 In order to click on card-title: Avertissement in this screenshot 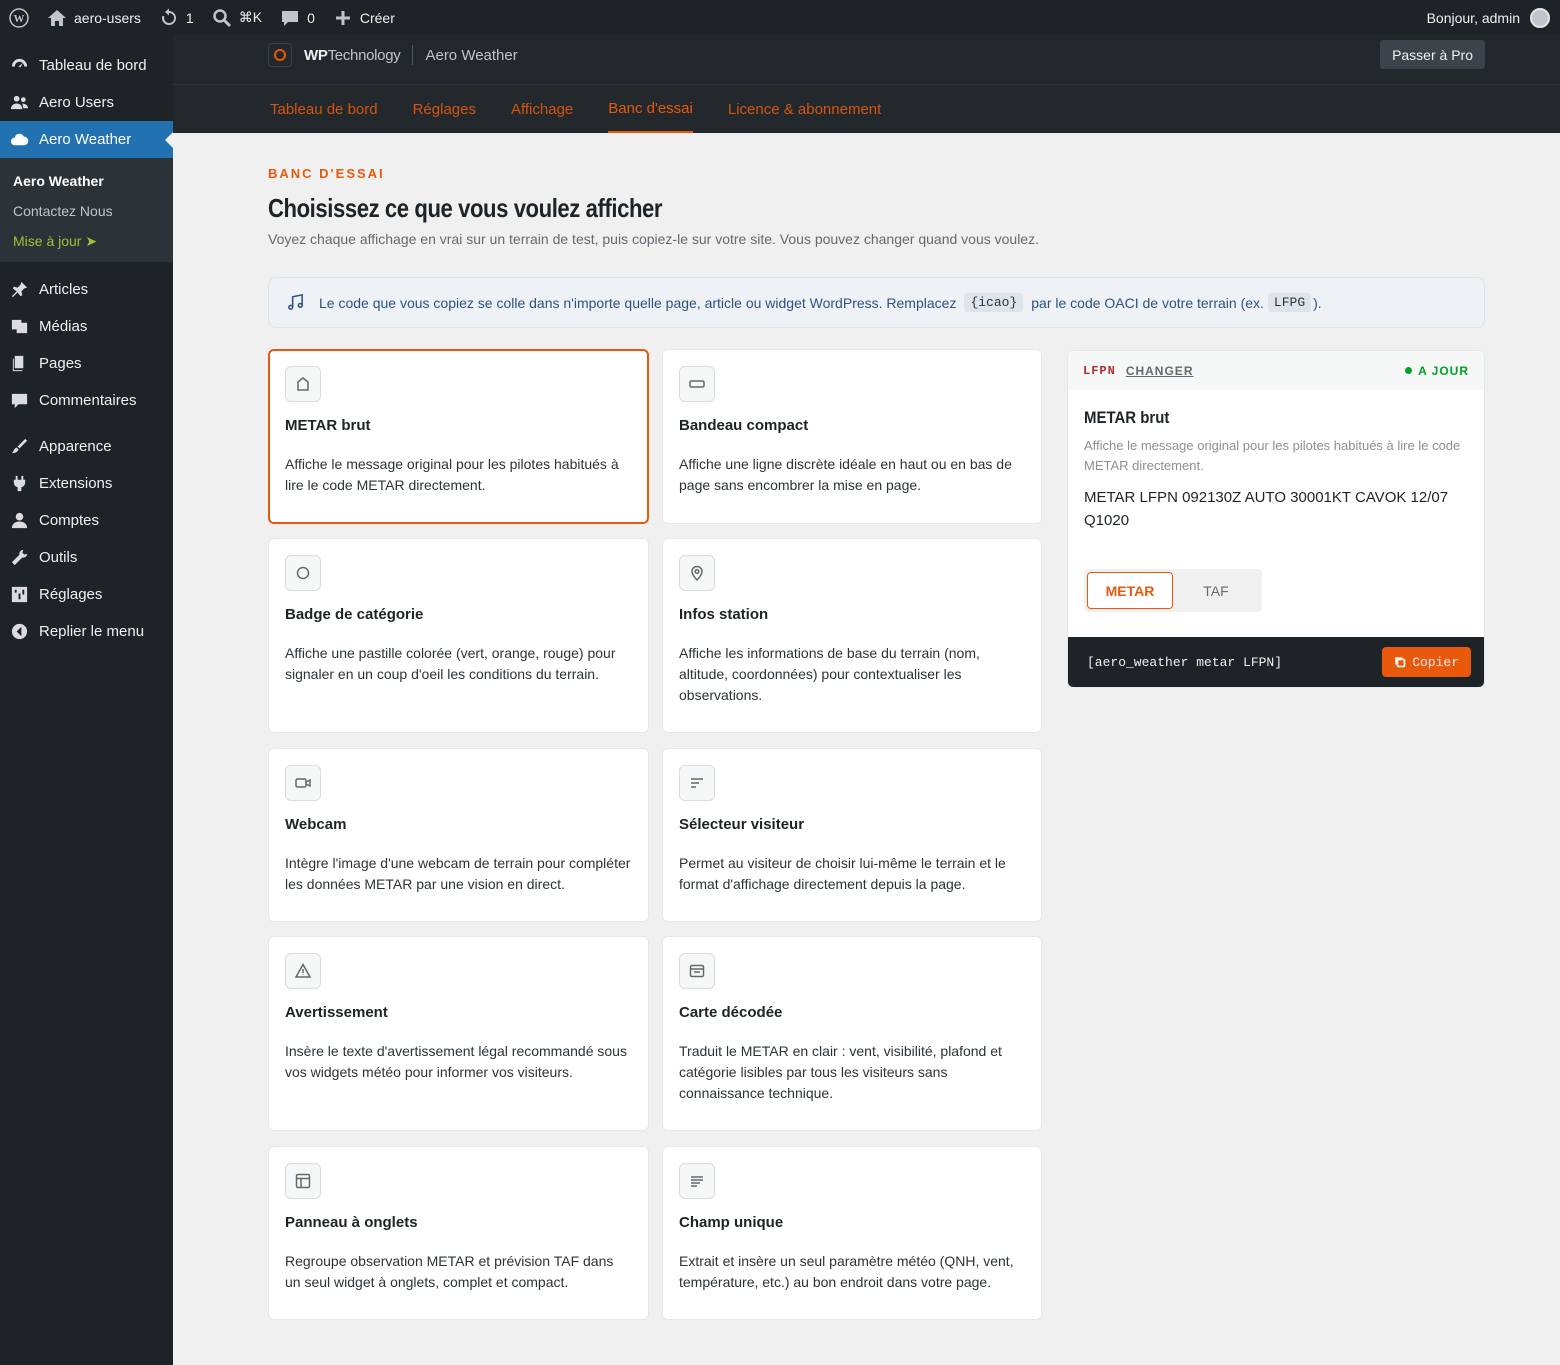, I will do `click(336, 1012)`.